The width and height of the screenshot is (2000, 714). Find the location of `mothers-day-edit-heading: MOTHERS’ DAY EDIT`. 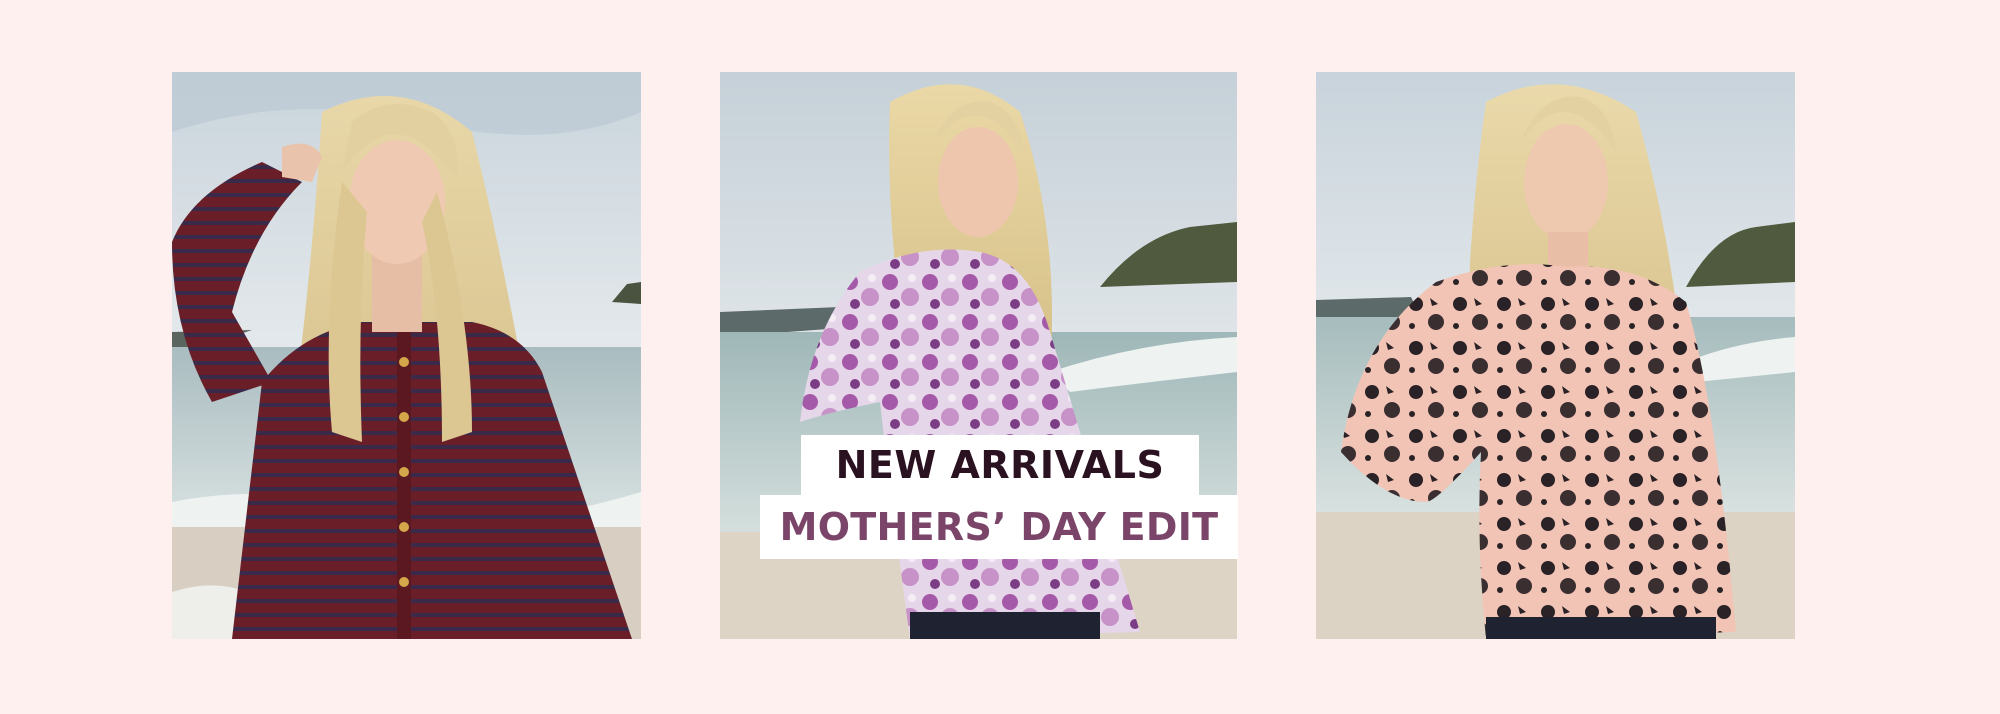

mothers-day-edit-heading: MOTHERS’ DAY EDIT is located at coordinates (999, 527).